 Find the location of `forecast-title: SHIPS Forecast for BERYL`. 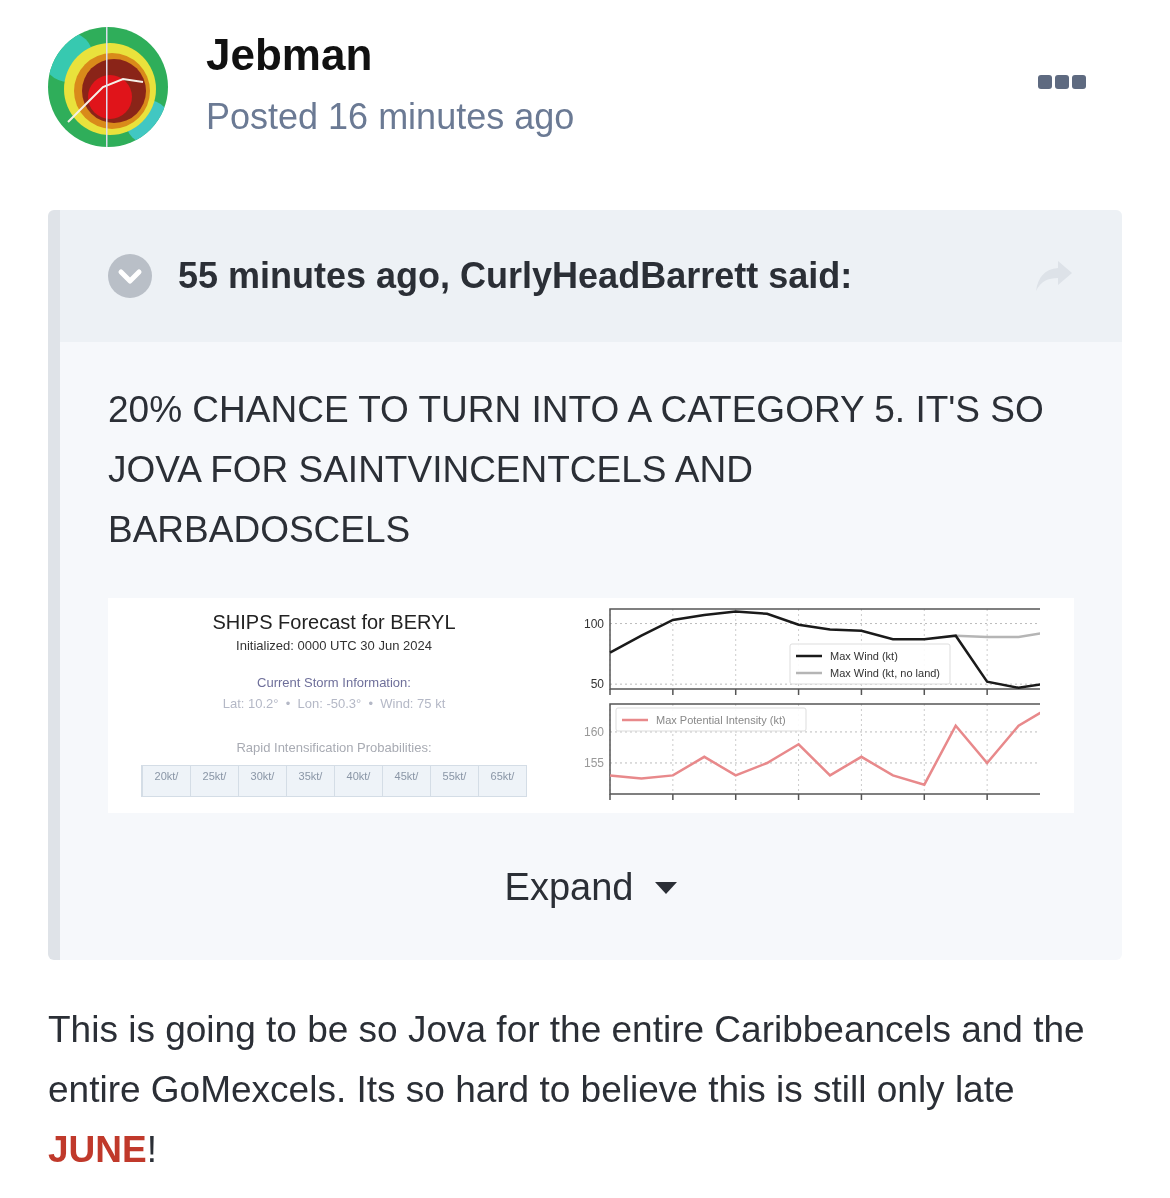

forecast-title: SHIPS Forecast for BERYL is located at coordinates (334, 622).